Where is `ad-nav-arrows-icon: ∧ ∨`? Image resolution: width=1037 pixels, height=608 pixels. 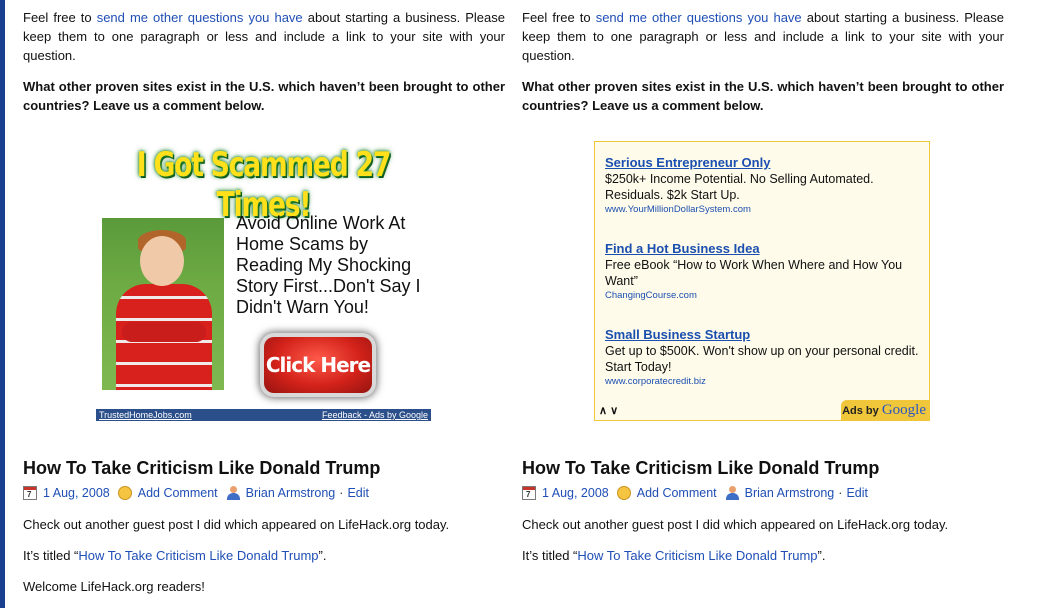
ad-nav-arrows-icon: ∧ ∨ is located at coordinates (608, 410).